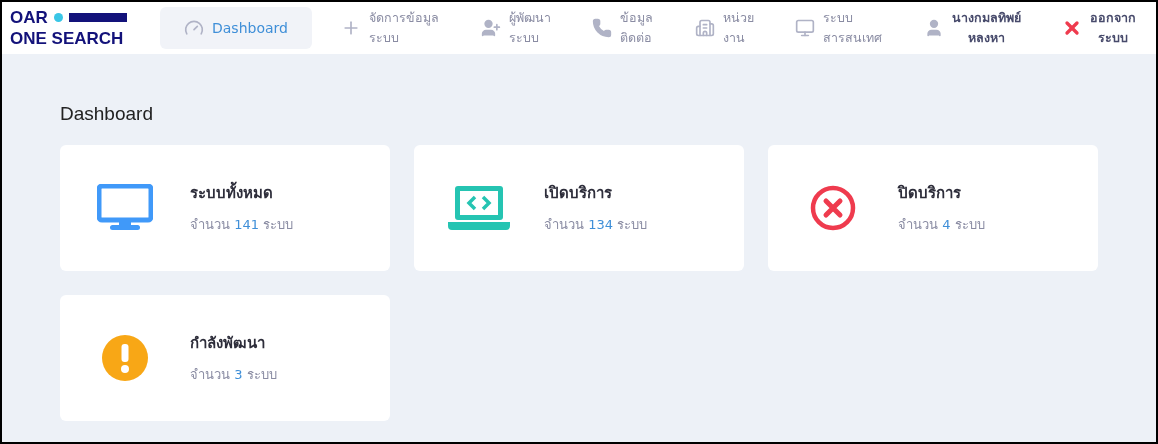  I want to click on count-text: จำนวน 3 ระบบ, so click(233, 374).